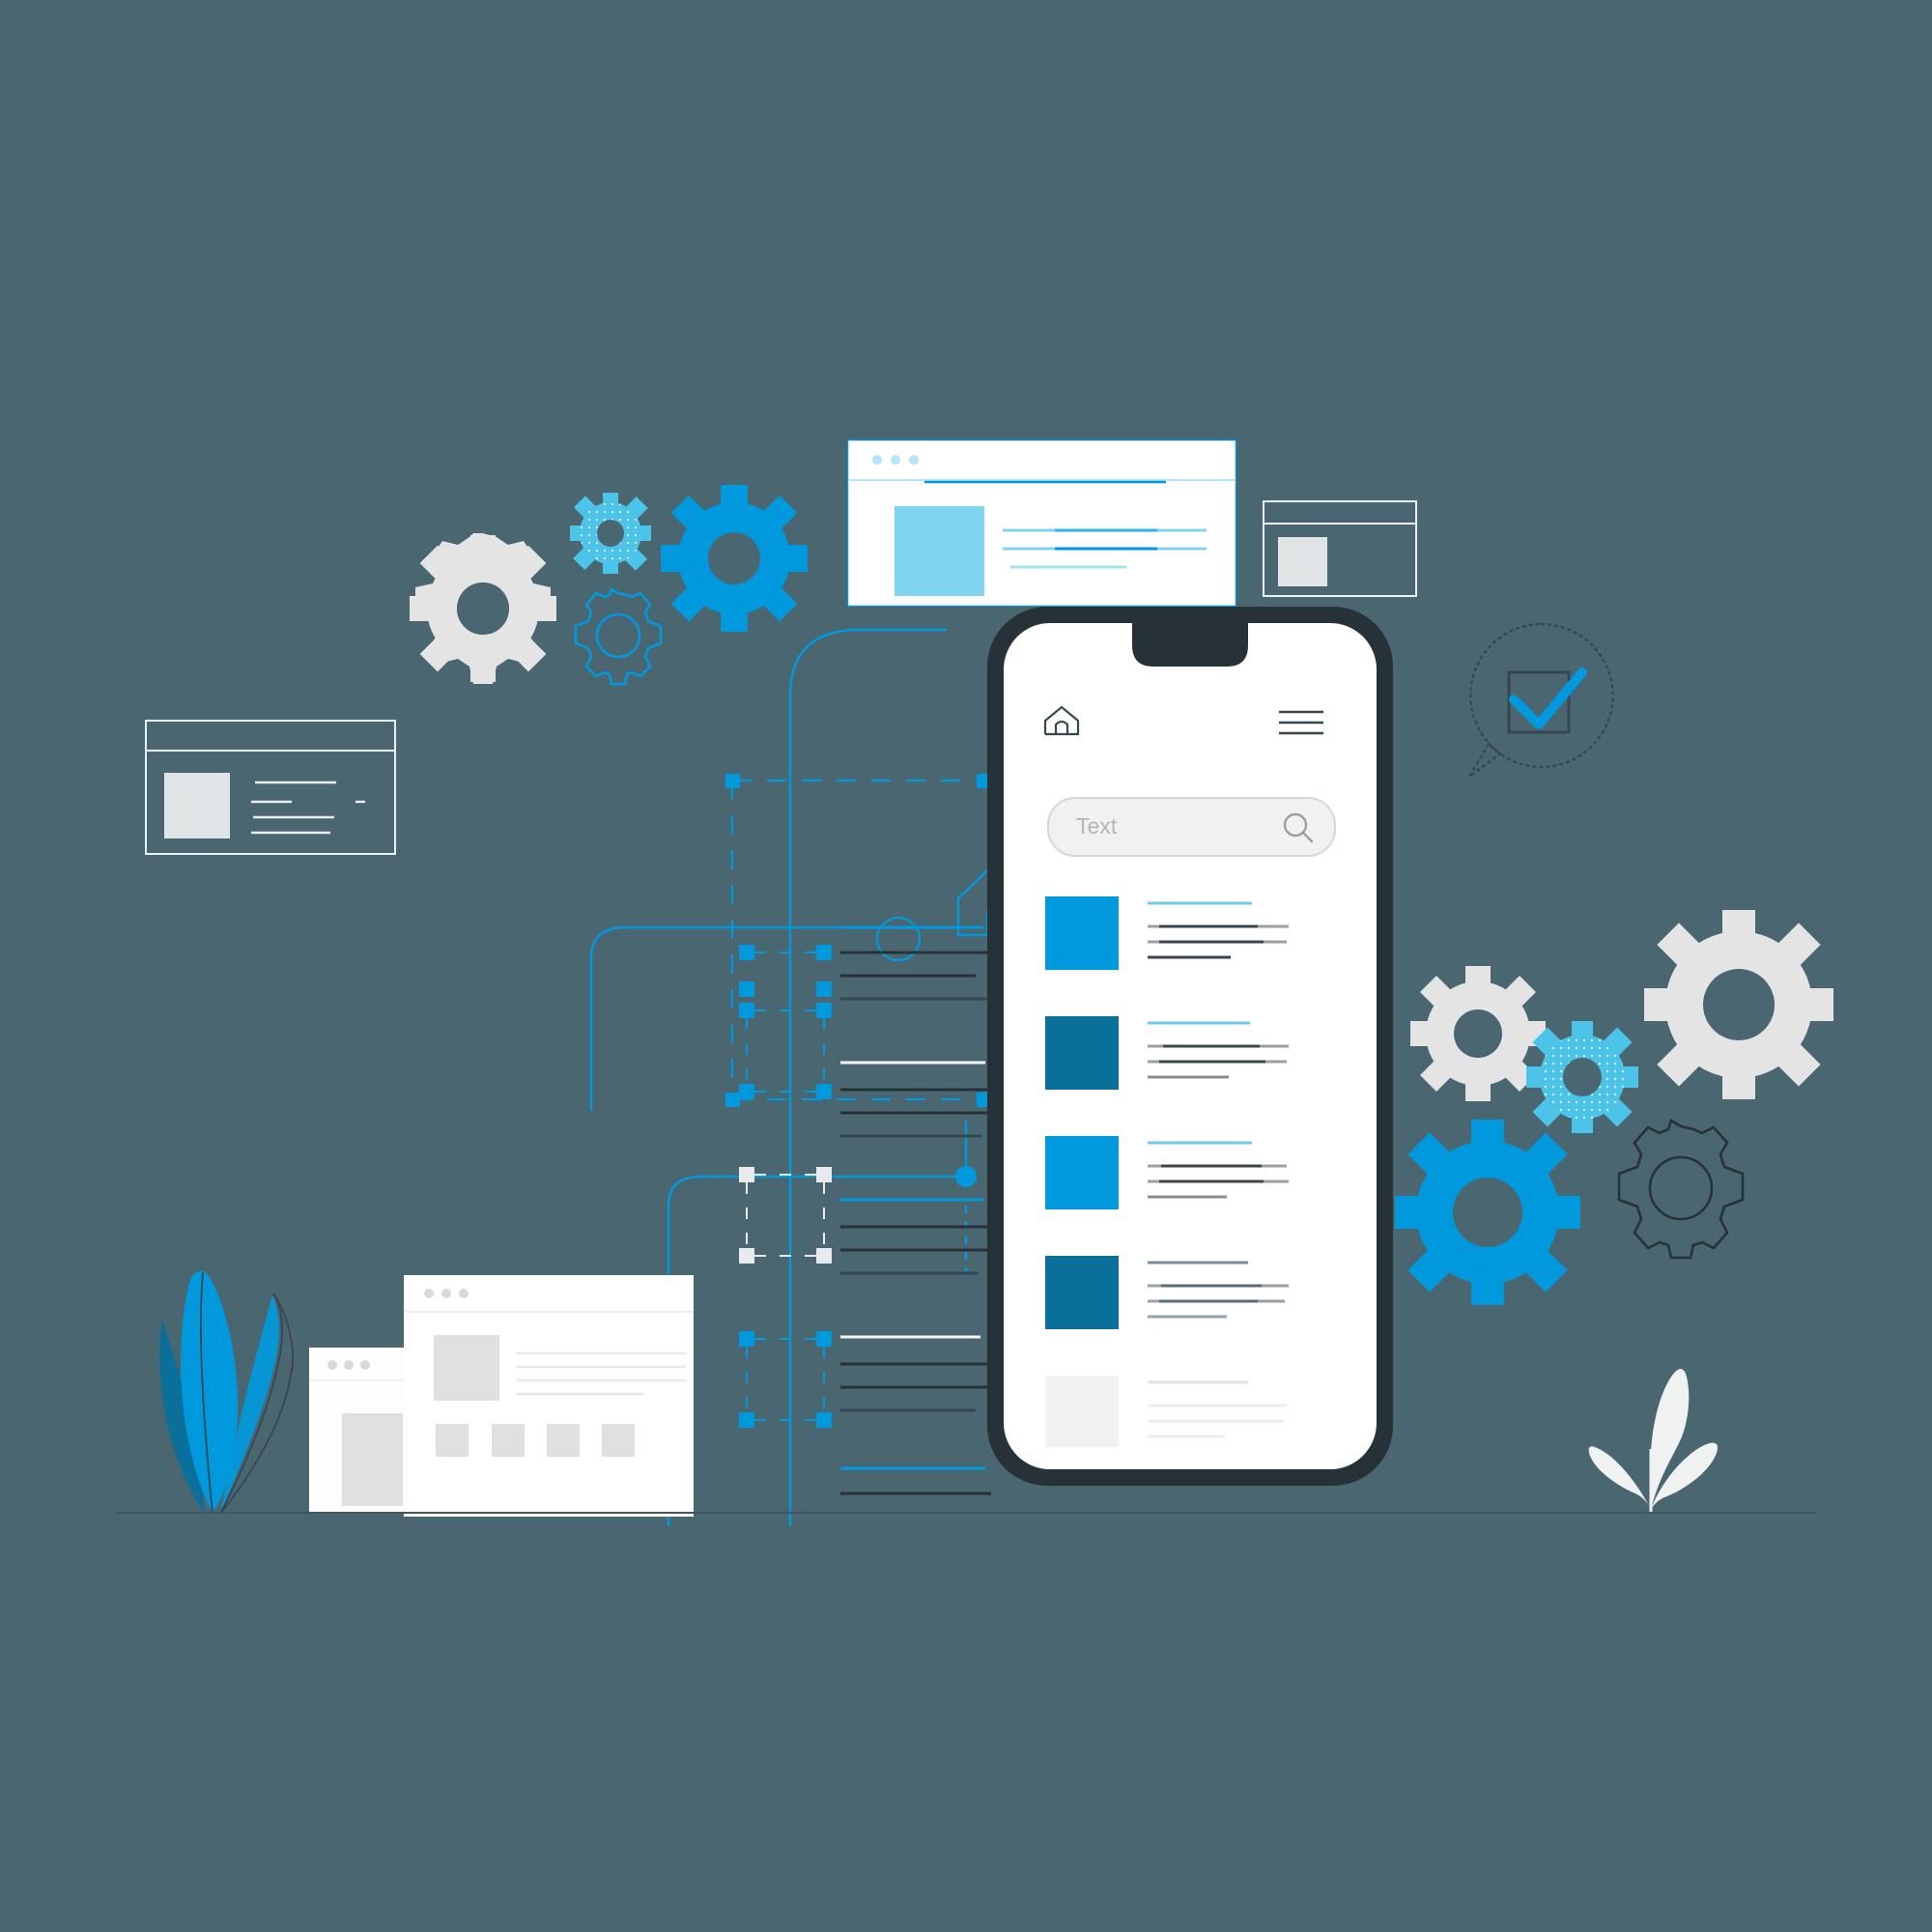  I want to click on ground-line, so click(966, 1513).